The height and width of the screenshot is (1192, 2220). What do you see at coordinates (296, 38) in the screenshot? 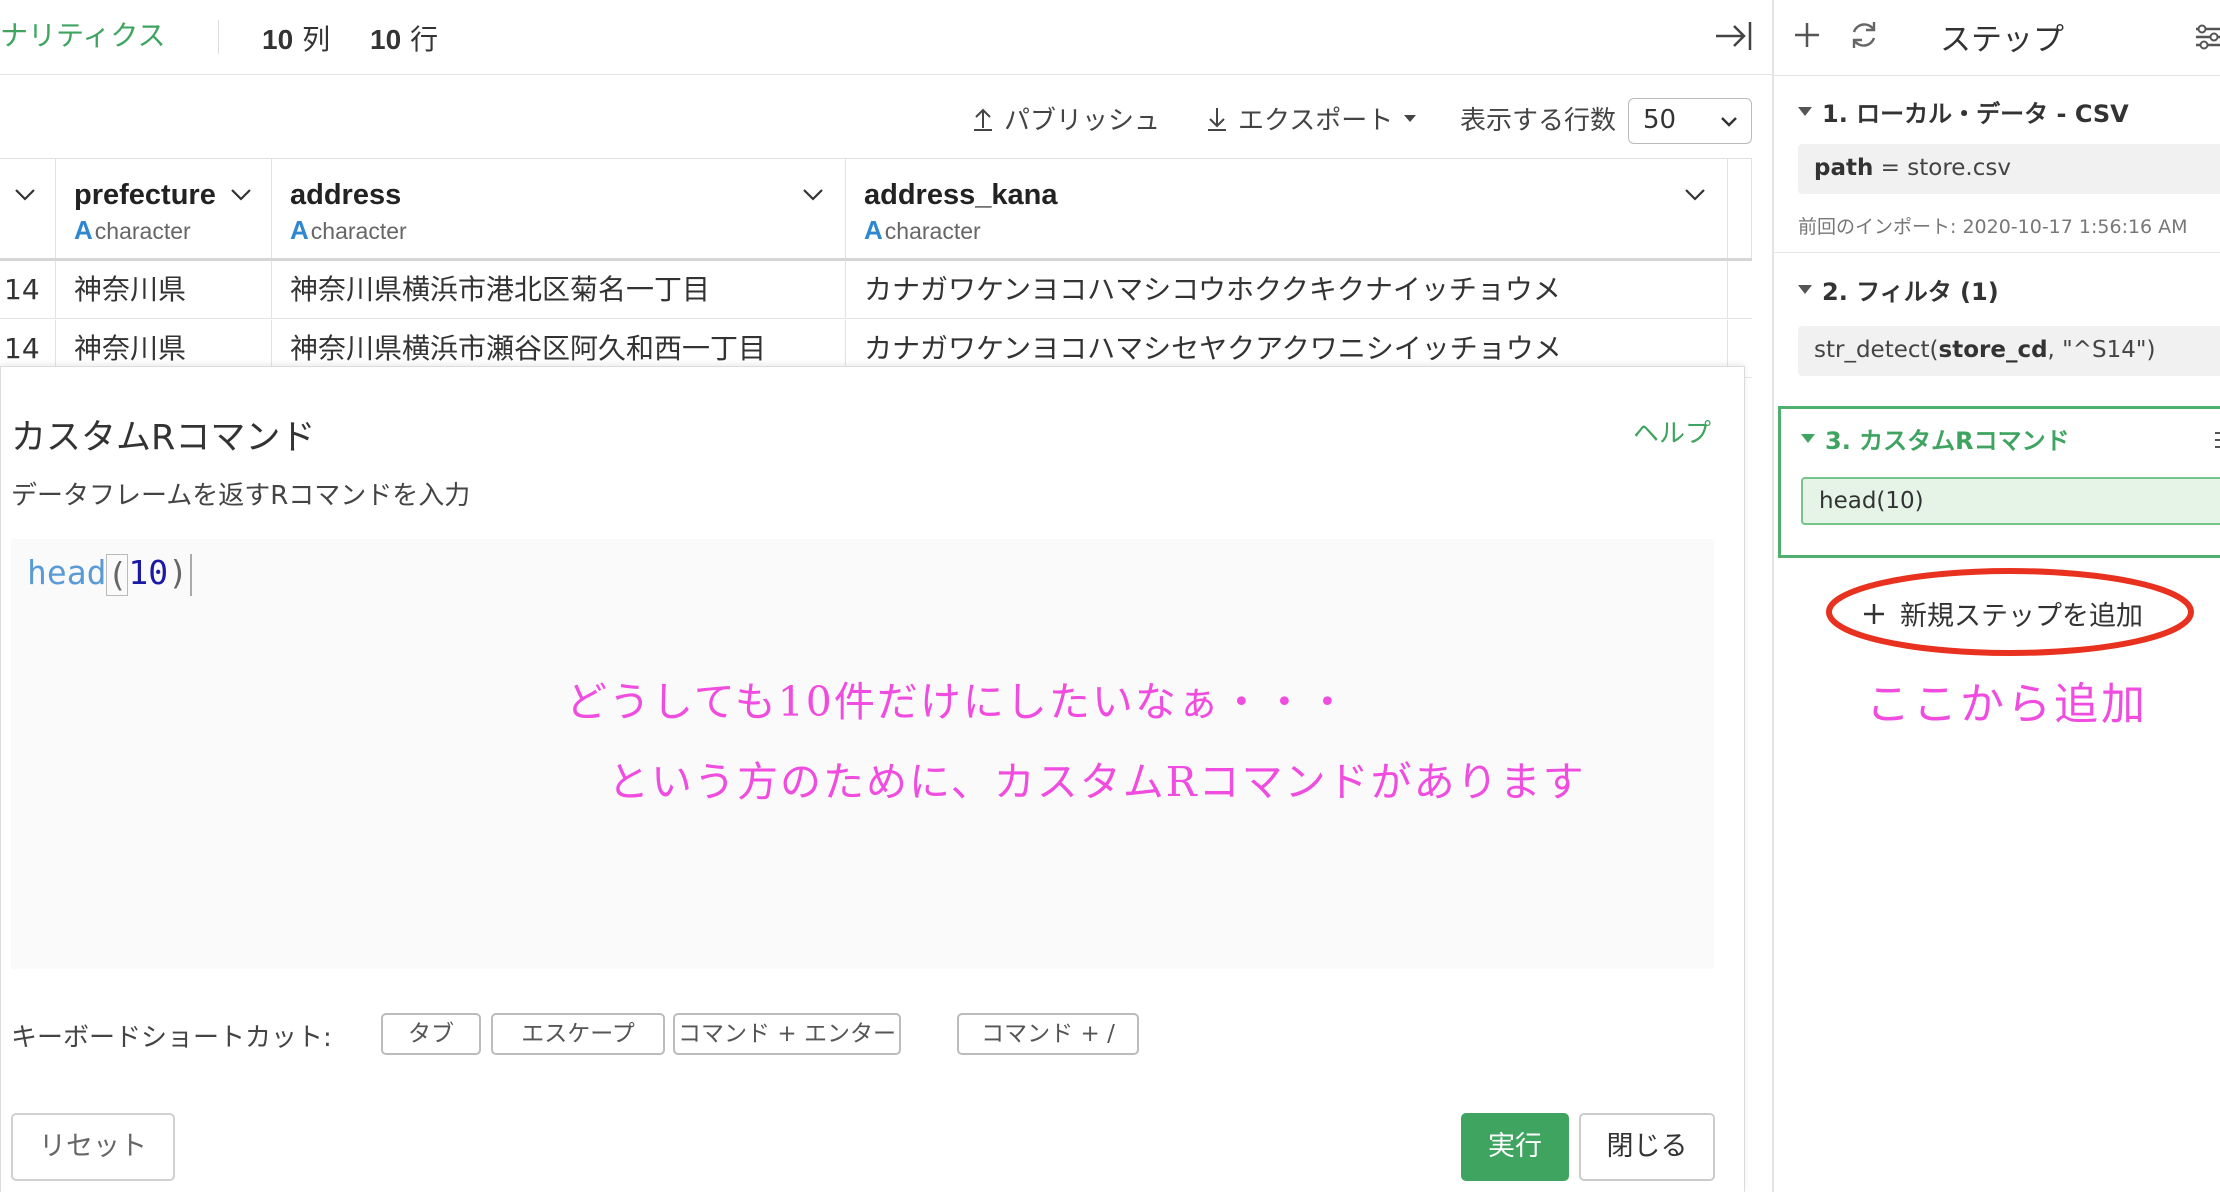
I see `column-count: 10 列` at bounding box center [296, 38].